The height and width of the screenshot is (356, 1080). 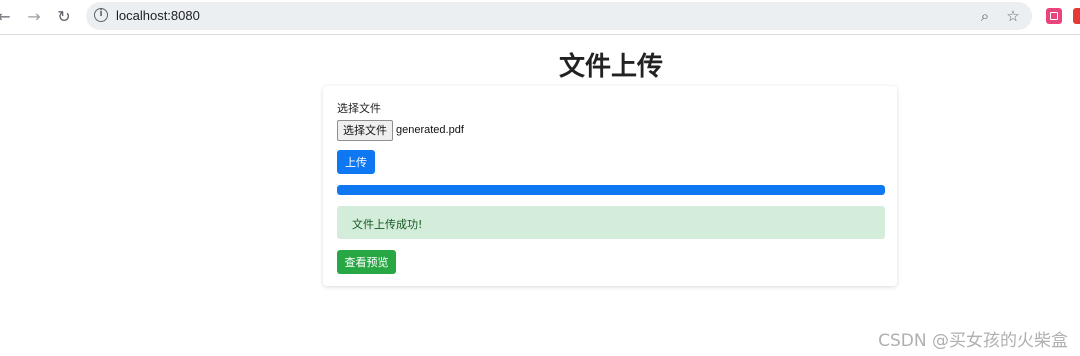 What do you see at coordinates (430, 130) in the screenshot?
I see `selected-file-name: generated.pdf` at bounding box center [430, 130].